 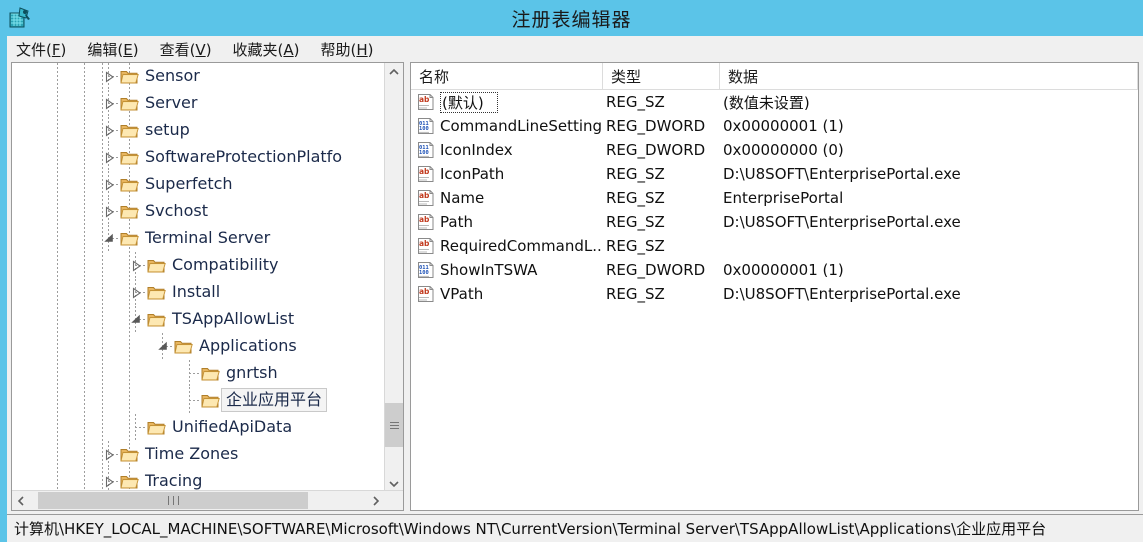 What do you see at coordinates (207, 238) in the screenshot?
I see `tree-node-label: Terminal Server` at bounding box center [207, 238].